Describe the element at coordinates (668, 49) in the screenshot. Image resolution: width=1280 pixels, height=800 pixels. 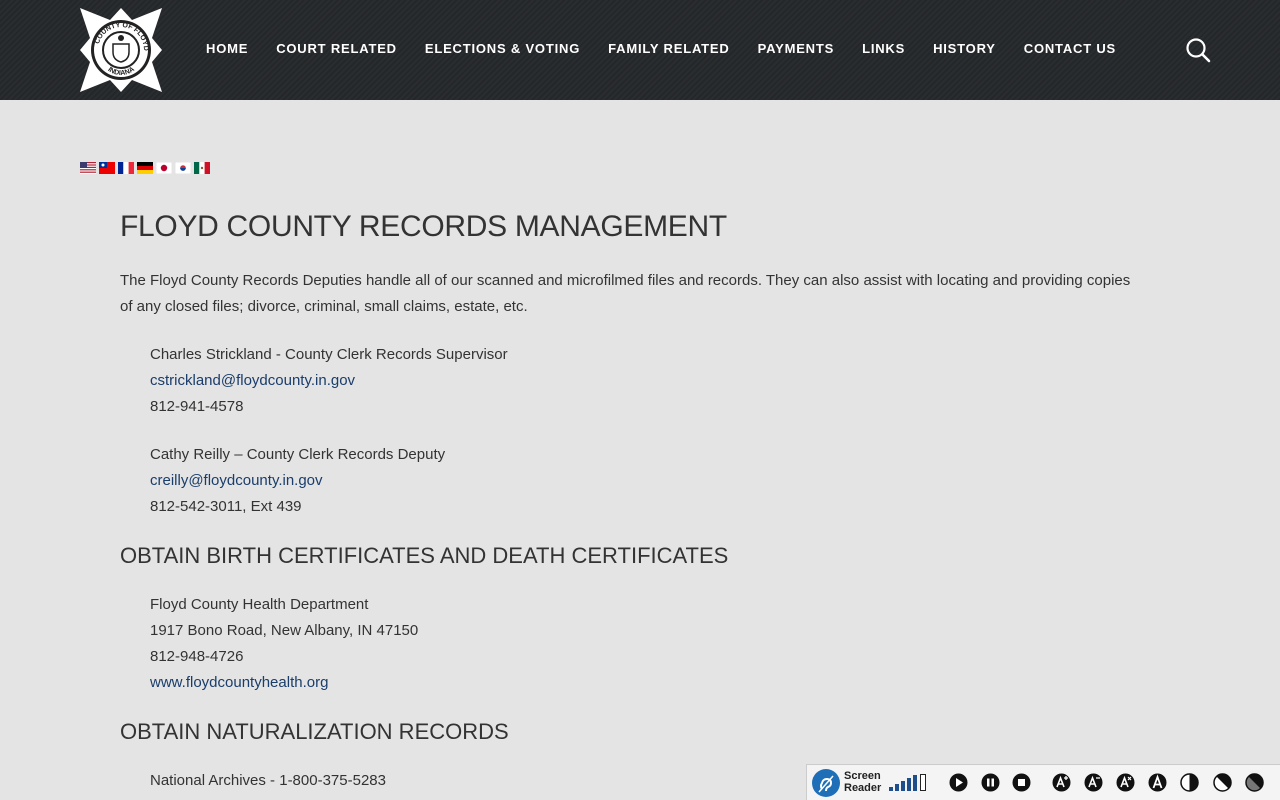
I see `nav-family-related: FAMILY RELATED` at that location.